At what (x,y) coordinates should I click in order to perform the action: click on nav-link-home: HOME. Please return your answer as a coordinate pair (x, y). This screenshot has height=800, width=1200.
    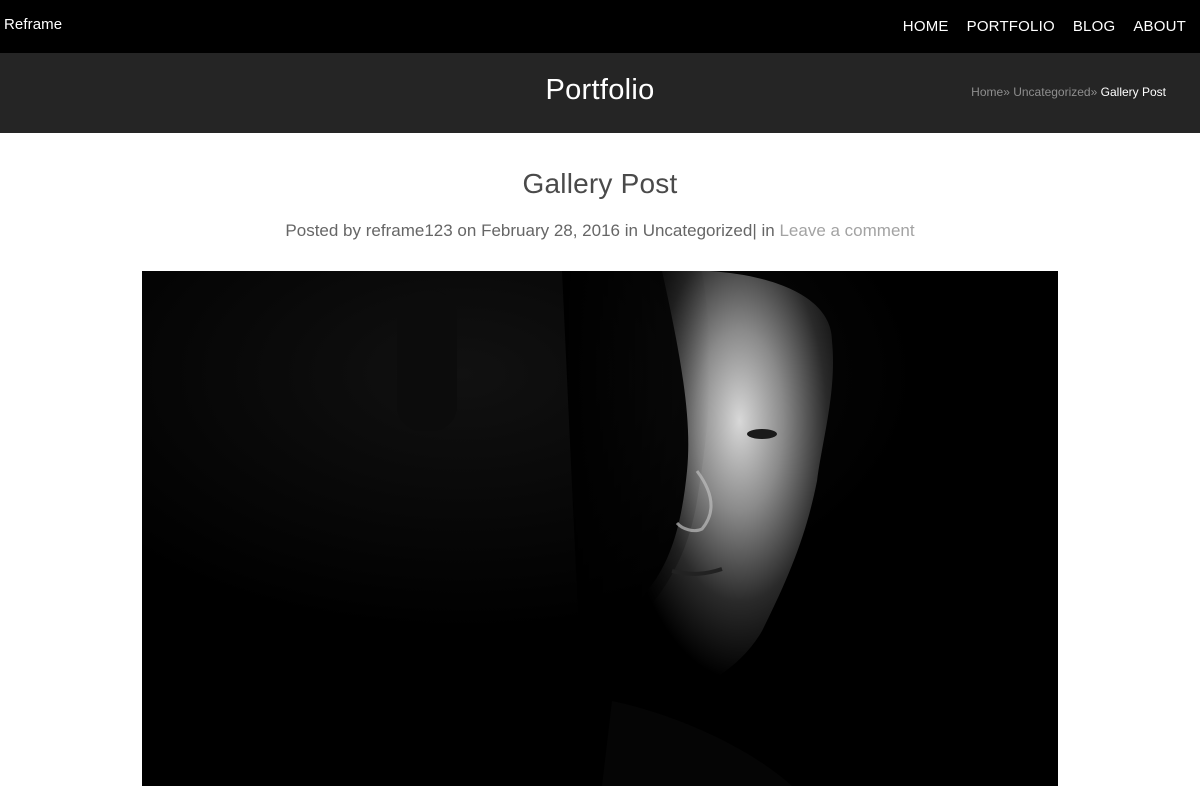
    Looking at the image, I should click on (926, 26).